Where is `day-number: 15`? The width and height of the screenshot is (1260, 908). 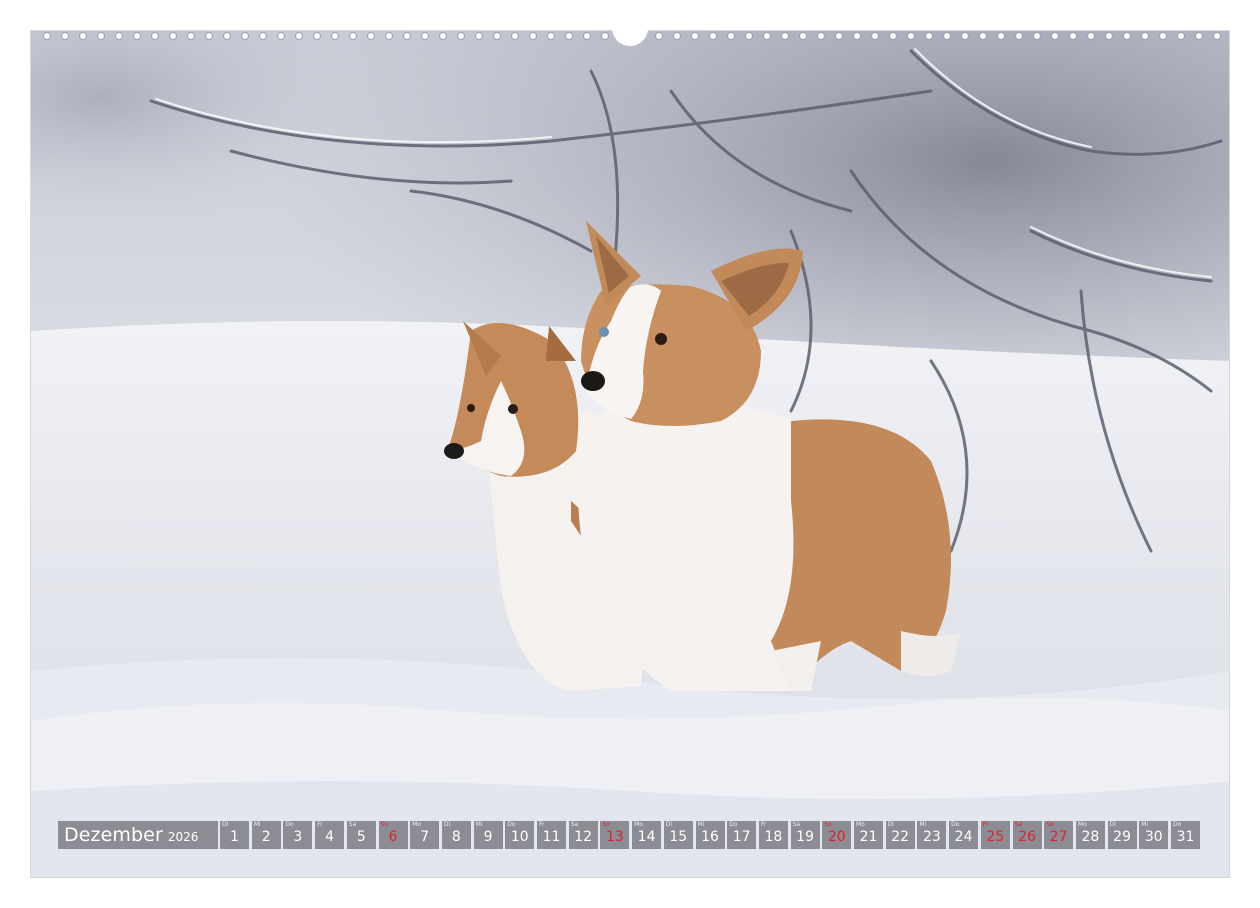 day-number: 15 is located at coordinates (678, 837).